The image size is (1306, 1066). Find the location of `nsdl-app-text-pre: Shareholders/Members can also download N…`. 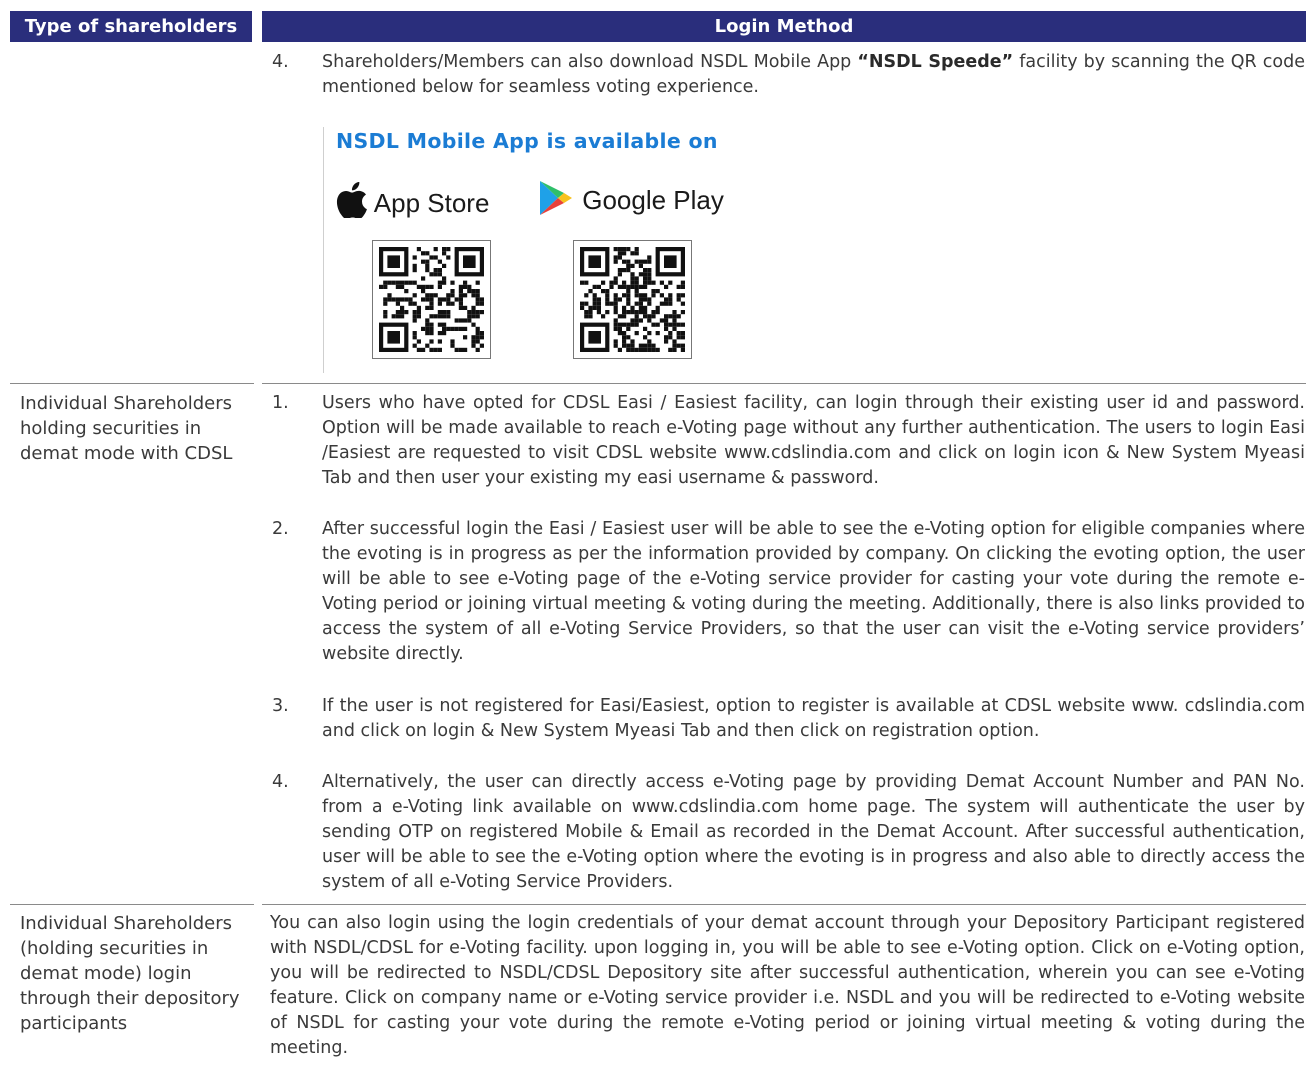

nsdl-app-text-pre: Shareholders/Members can also download N… is located at coordinates (590, 62).